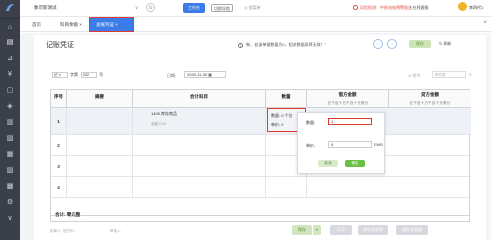 The image size is (491, 240). I want to click on popup-price-label: 单价:, so click(311, 145).